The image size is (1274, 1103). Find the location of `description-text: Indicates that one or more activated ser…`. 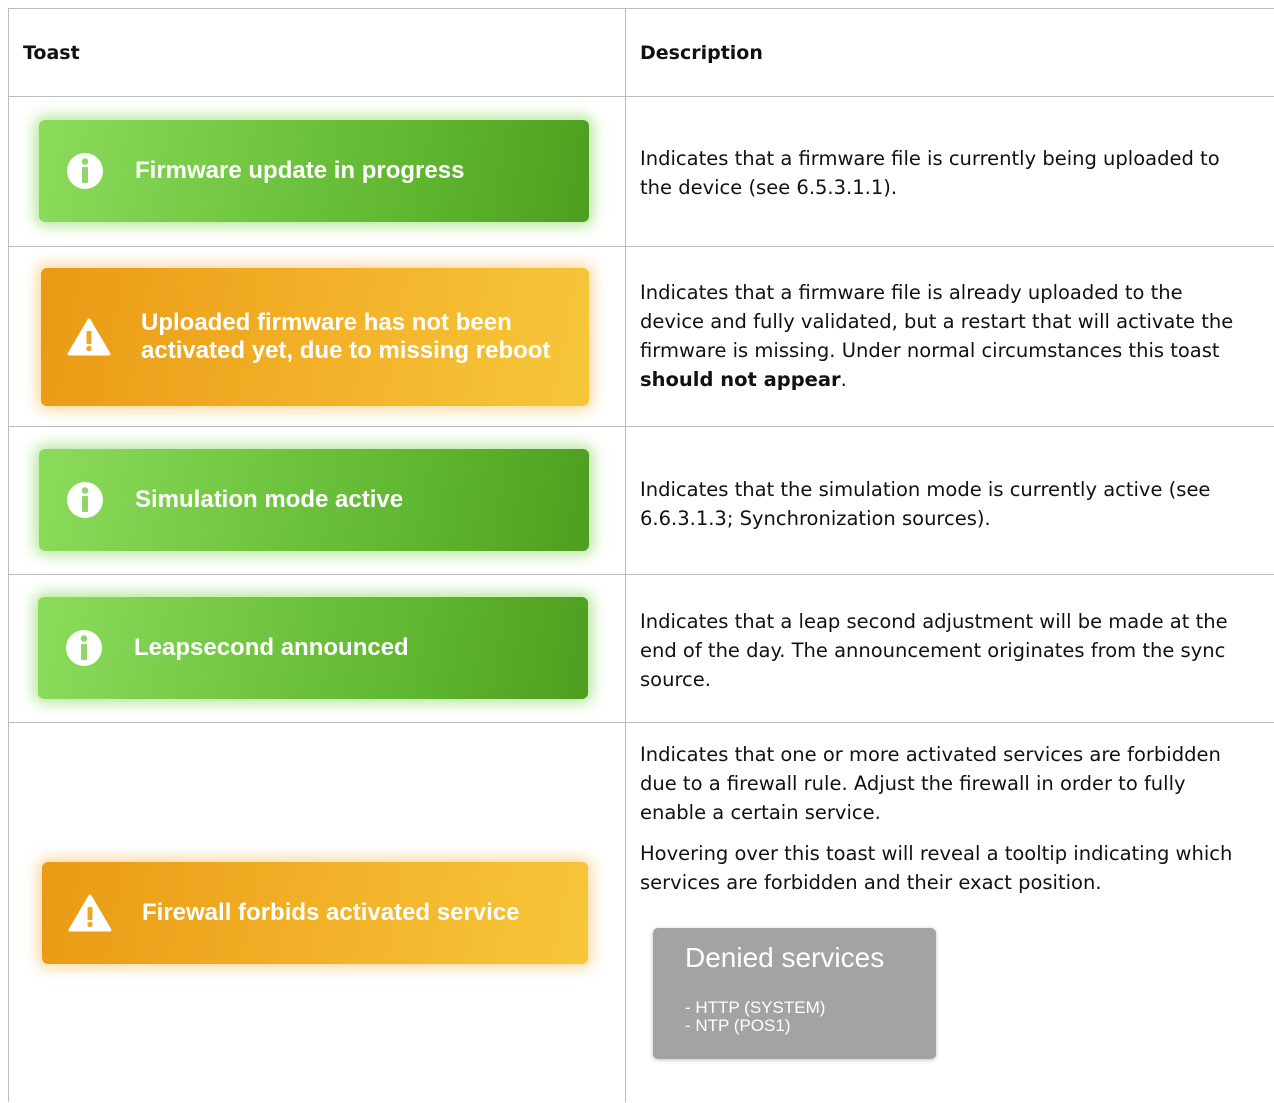

description-text: Indicates that one or more activated ser… is located at coordinates (930, 783).